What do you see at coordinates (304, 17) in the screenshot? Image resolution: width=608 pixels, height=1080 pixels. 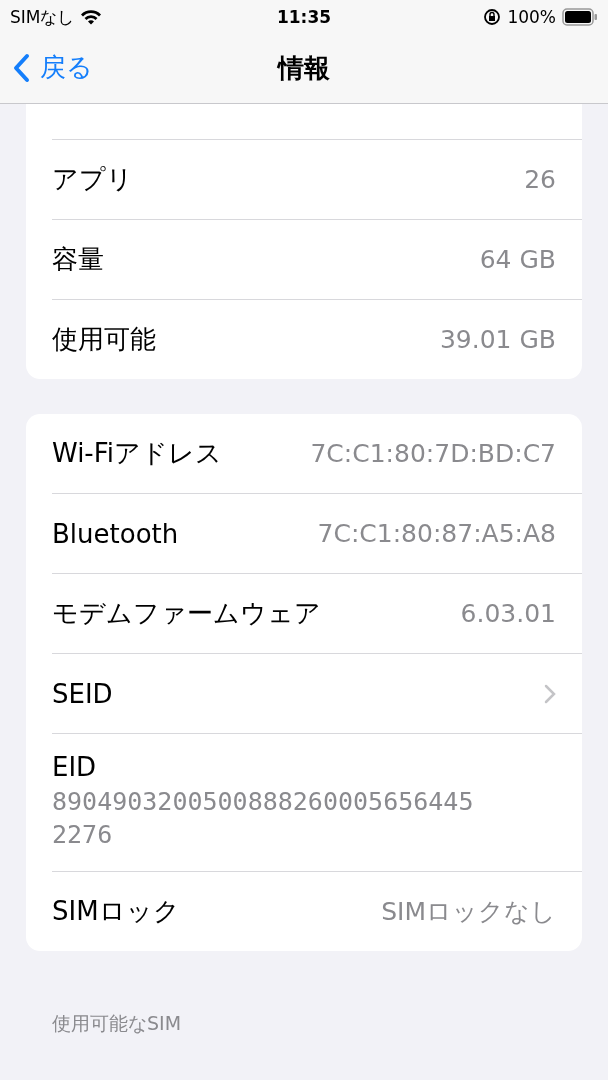 I see `clock: 11:35` at bounding box center [304, 17].